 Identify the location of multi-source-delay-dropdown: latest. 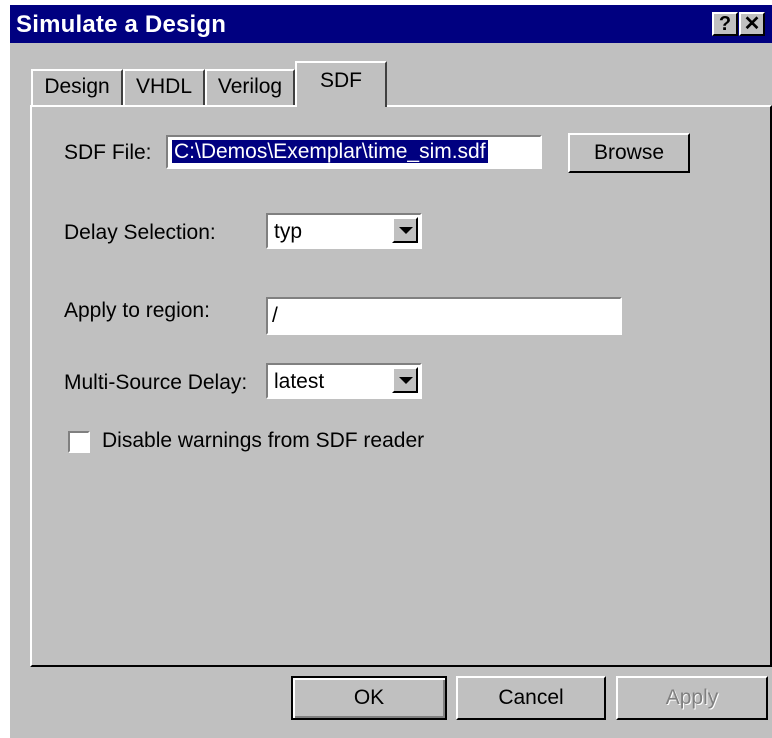
(344, 381).